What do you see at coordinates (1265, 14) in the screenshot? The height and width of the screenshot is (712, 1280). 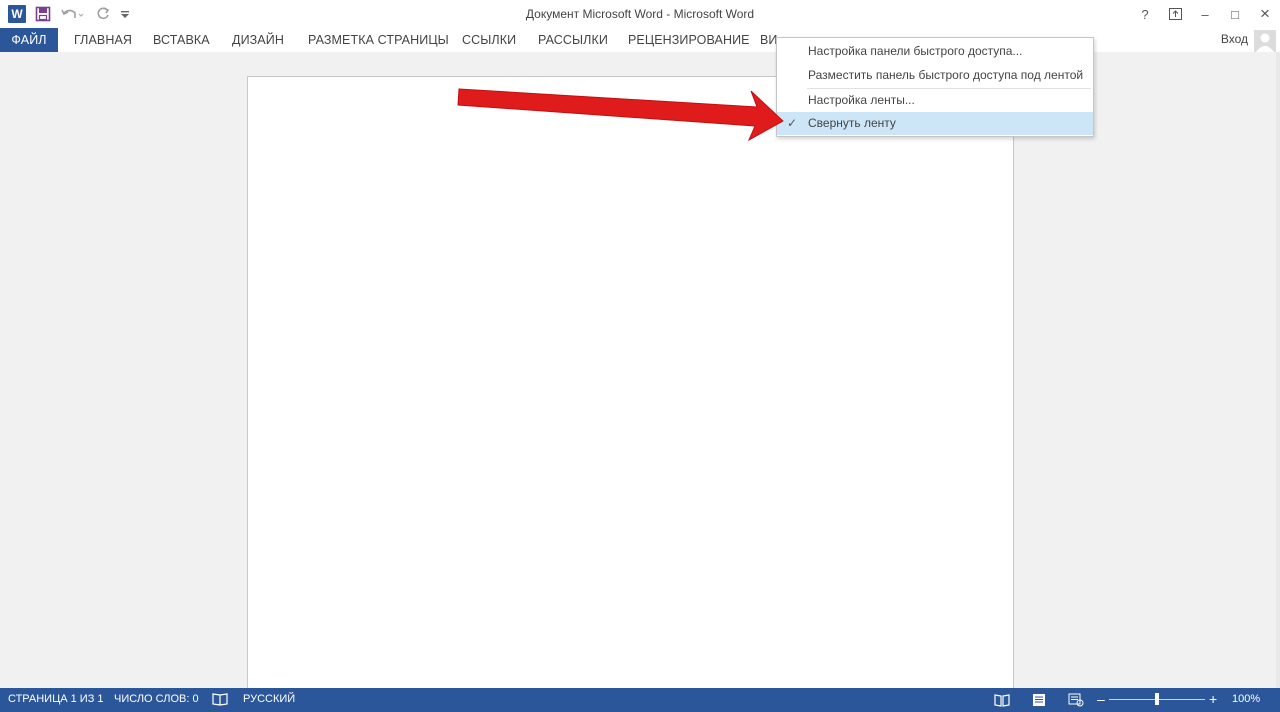 I see `close-button: ×` at bounding box center [1265, 14].